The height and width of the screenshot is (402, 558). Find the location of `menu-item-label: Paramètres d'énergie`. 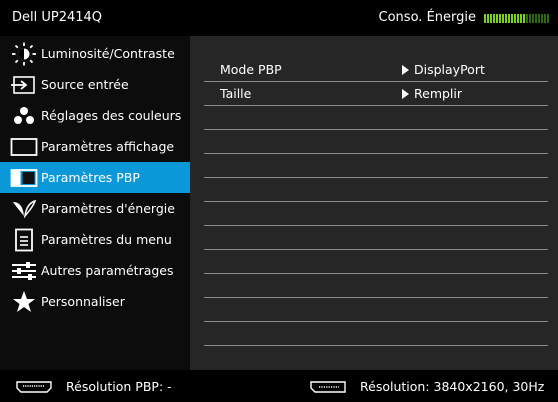

menu-item-label: Paramètres d'énergie is located at coordinates (108, 208).